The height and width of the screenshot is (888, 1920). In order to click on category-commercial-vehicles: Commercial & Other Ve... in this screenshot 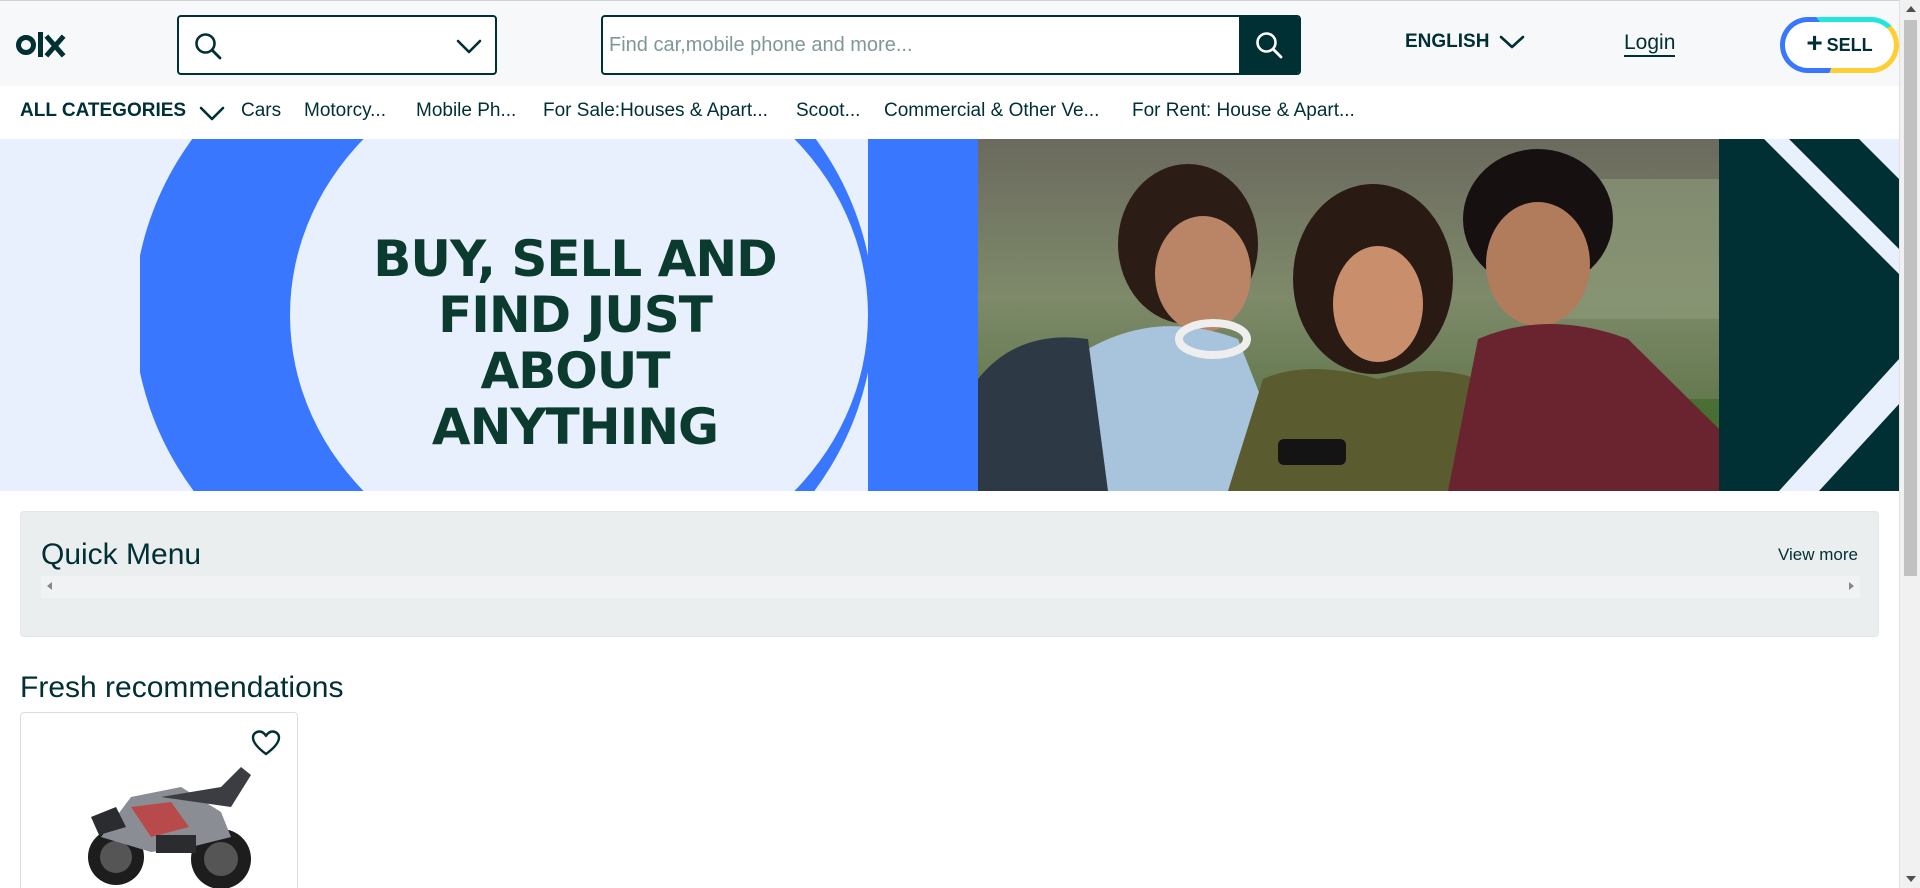, I will do `click(991, 111)`.